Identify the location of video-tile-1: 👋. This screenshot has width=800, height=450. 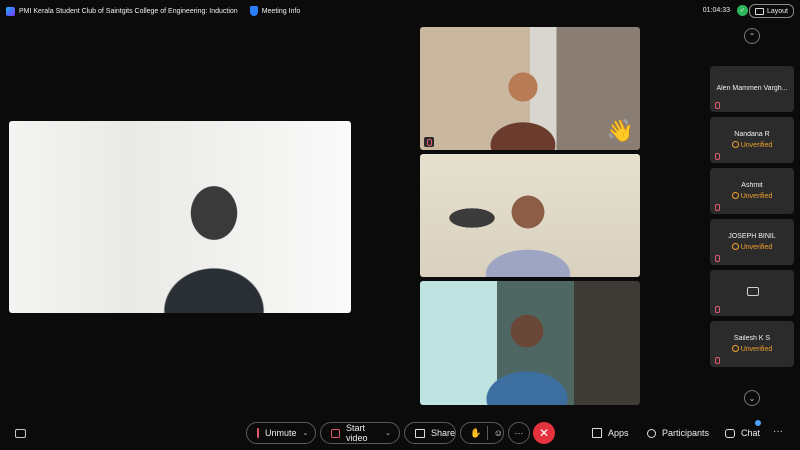
(530, 88).